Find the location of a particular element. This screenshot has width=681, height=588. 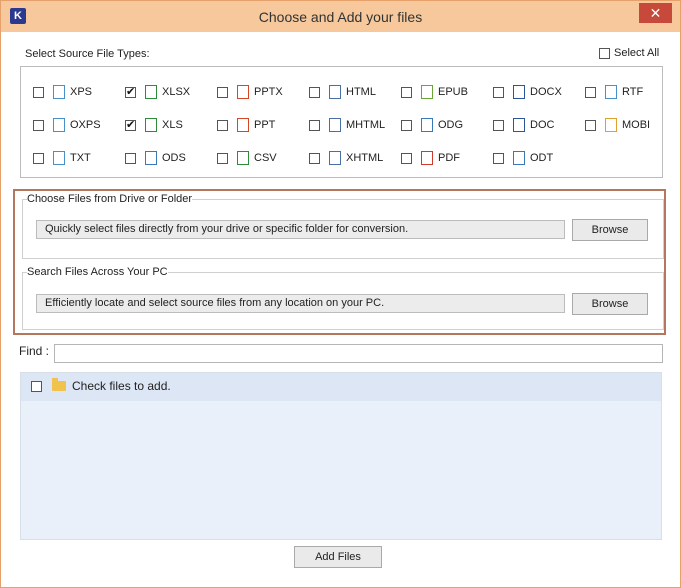

file-type-odt: ODT is located at coordinates (523, 158).